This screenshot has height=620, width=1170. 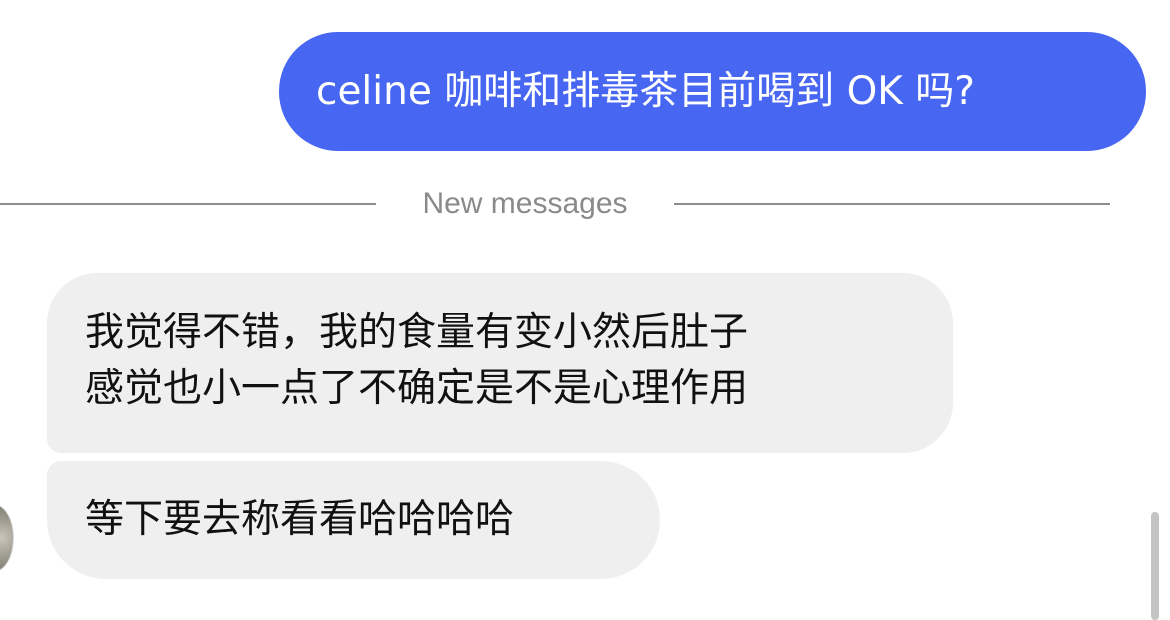 I want to click on outgoing-message-text: celine 咖啡和排毒茶目前喝到 OK 吗?, so click(x=645, y=91).